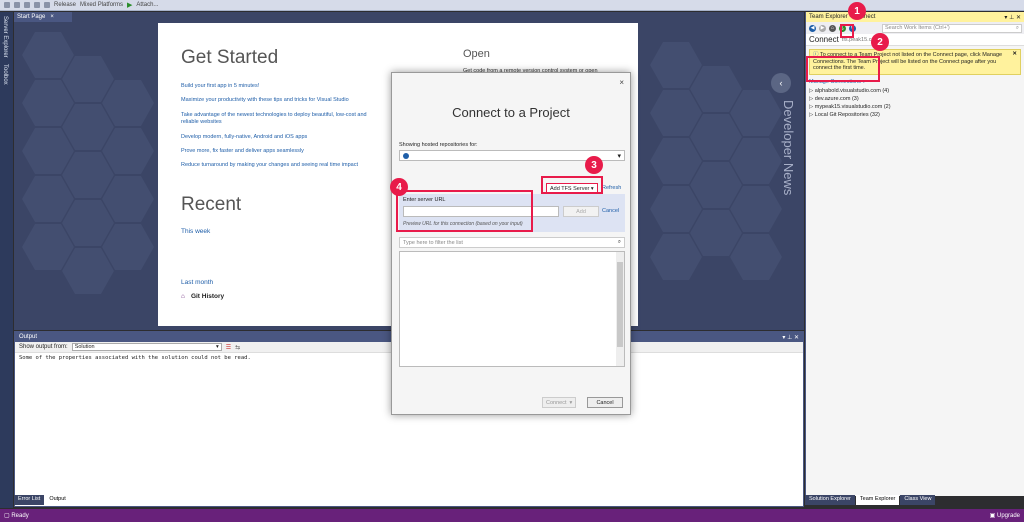  What do you see at coordinates (220, 86) in the screenshot?
I see `start-link: Build your first app in 5 minutes!` at bounding box center [220, 86].